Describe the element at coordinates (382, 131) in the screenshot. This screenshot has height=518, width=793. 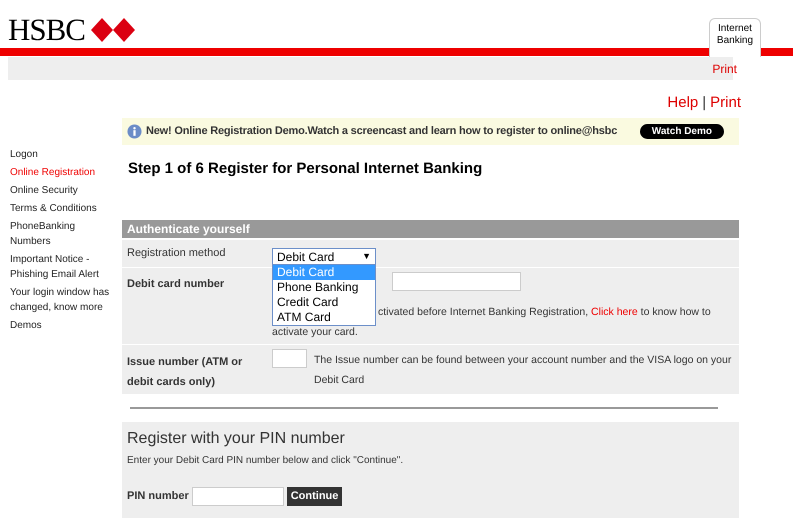
I see `notice-text: New! Online Registration Demo.Watch a screencast and learn how to register to online@hsbc` at that location.